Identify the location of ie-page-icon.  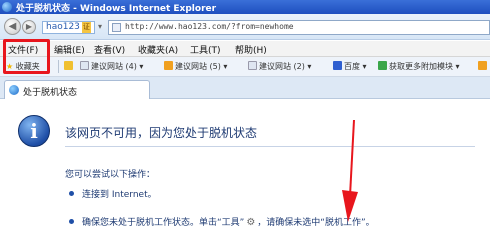
(14, 90).